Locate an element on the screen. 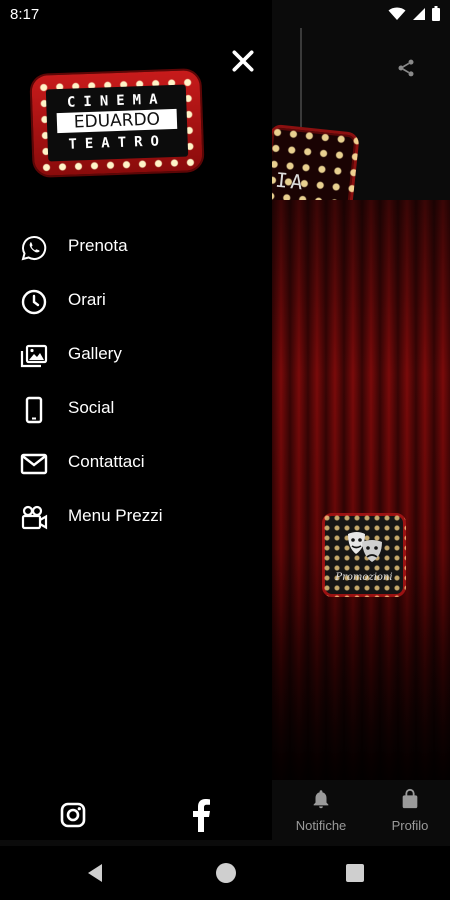 The image size is (450, 900). tab-notifiche: Notifiche is located at coordinates (321, 814).